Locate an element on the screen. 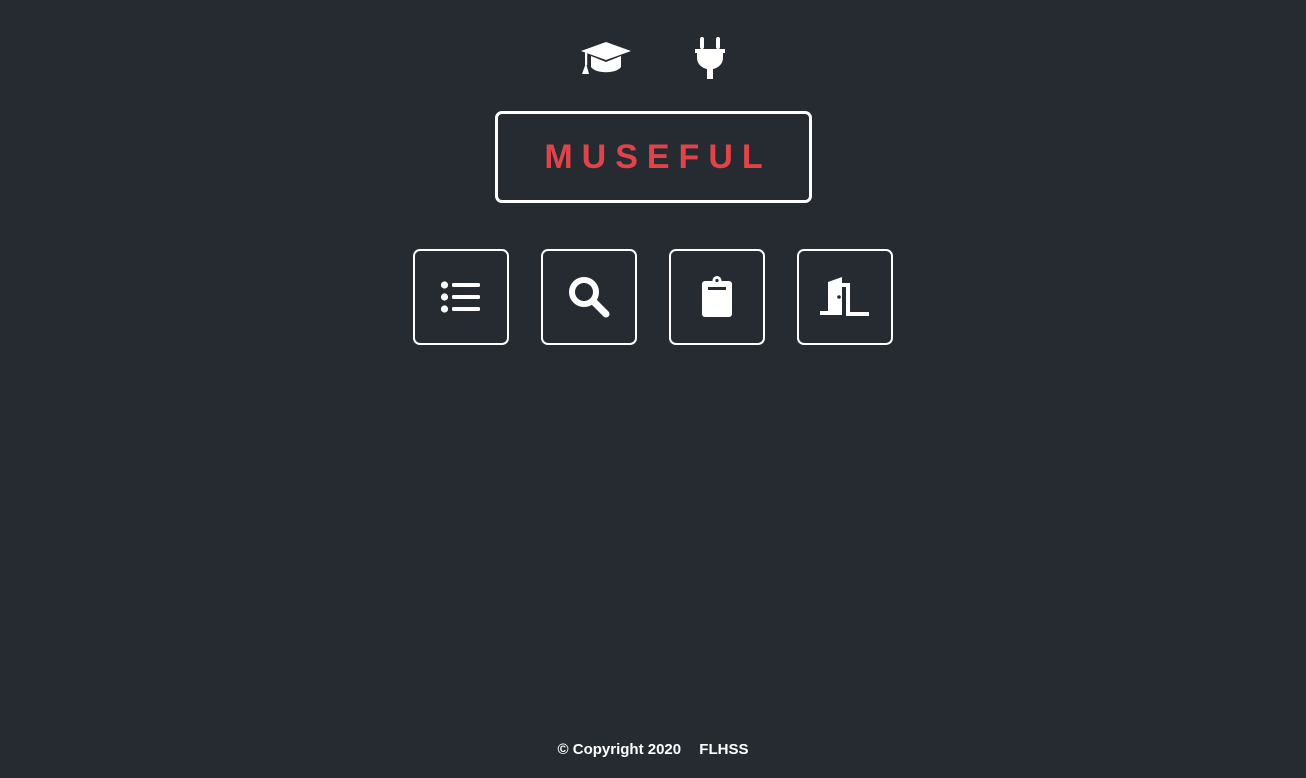  brand-title: MUSEFUL is located at coordinates (658, 156).